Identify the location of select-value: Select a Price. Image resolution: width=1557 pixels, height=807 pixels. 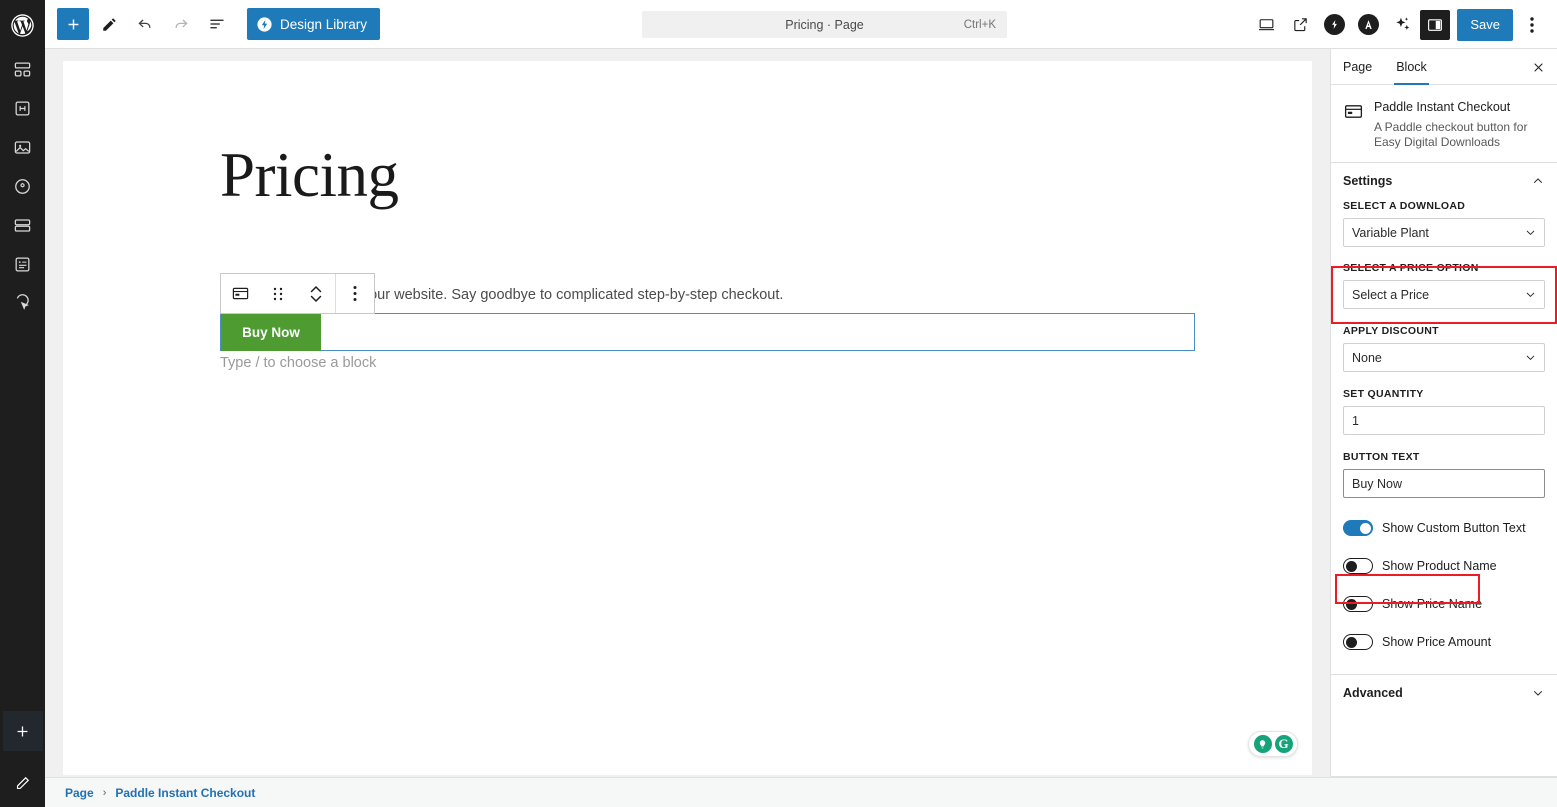
(1391, 294).